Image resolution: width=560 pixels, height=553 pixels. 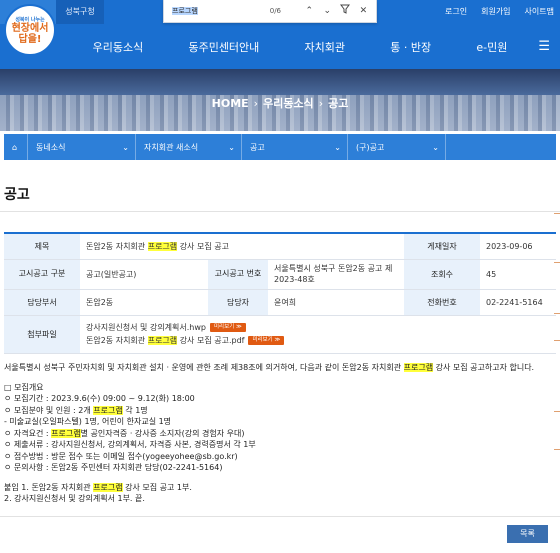 I want to click on page-banner: HOME › 우리동소식 › 공고, so click(x=280, y=100).